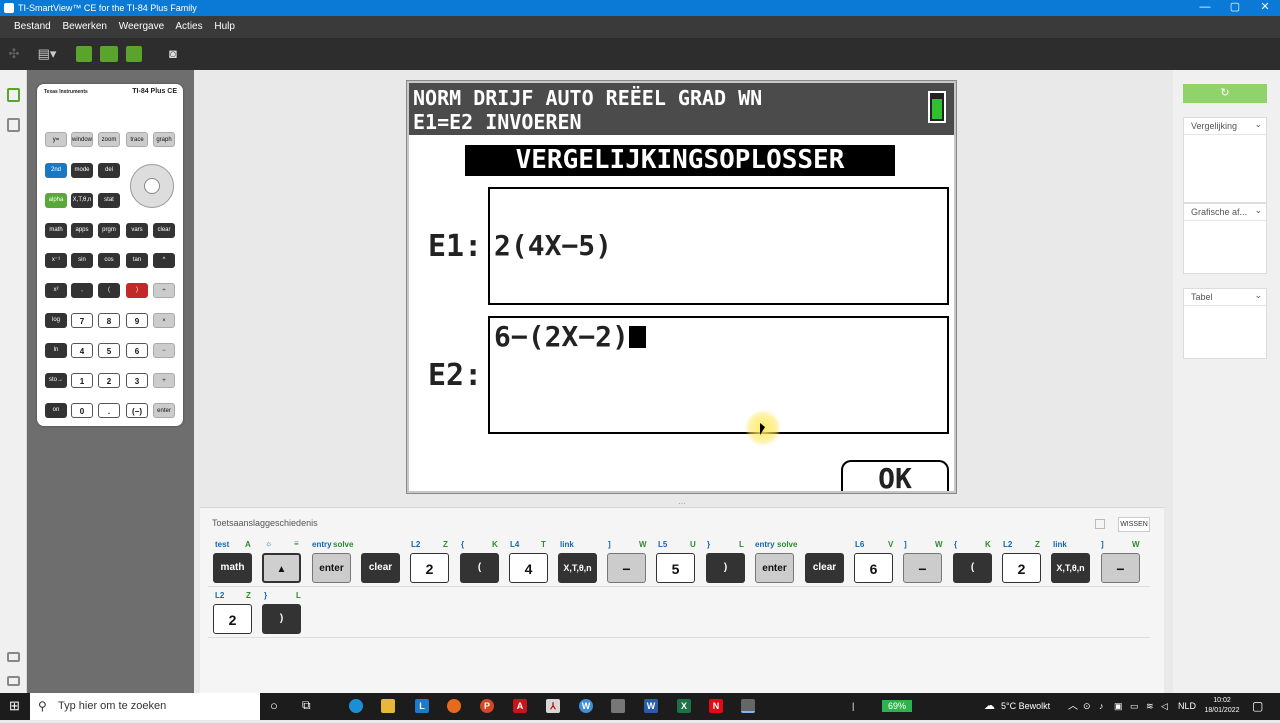 The image size is (1280, 723). What do you see at coordinates (109, 350) in the screenshot?
I see `key-5: 5` at bounding box center [109, 350].